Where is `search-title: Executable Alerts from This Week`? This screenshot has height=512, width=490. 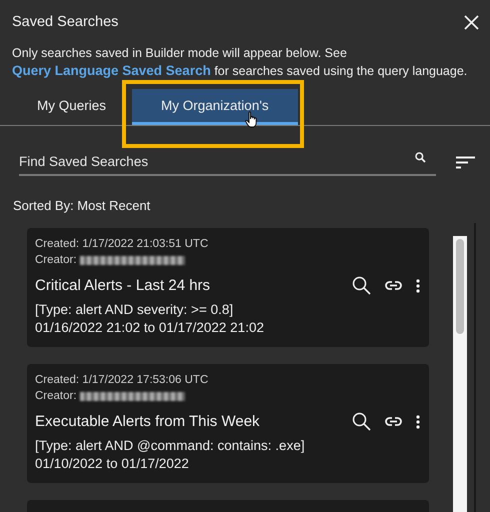 search-title: Executable Alerts from This Week is located at coordinates (147, 421).